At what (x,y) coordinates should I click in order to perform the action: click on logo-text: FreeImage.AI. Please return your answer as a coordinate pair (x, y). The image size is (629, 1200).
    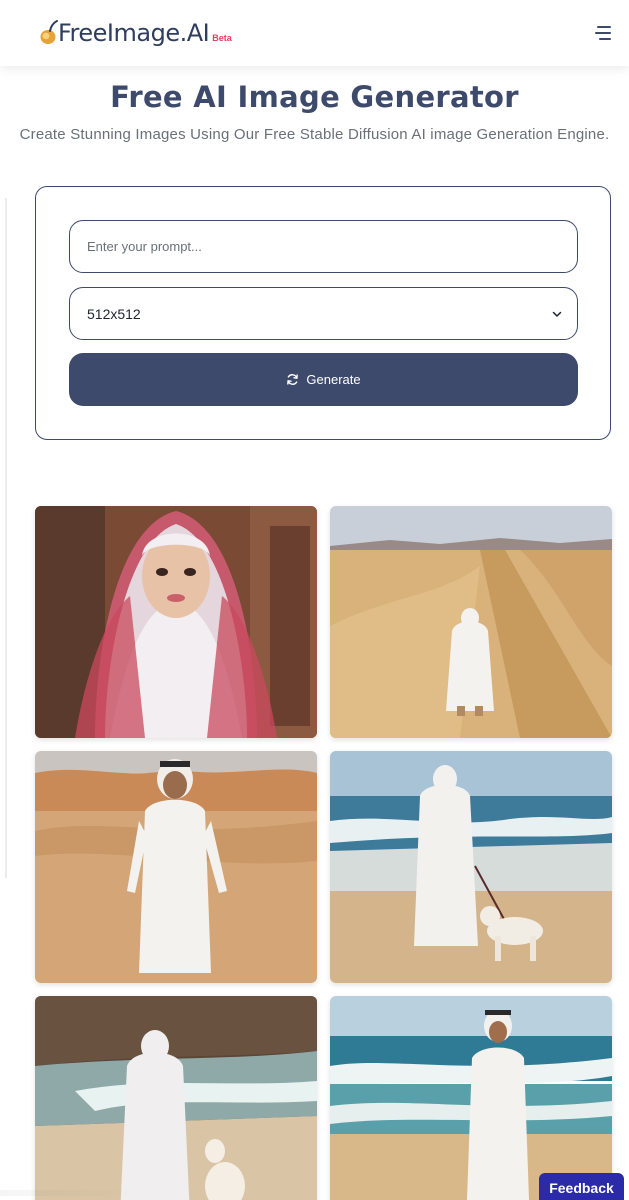
    Looking at the image, I should click on (134, 33).